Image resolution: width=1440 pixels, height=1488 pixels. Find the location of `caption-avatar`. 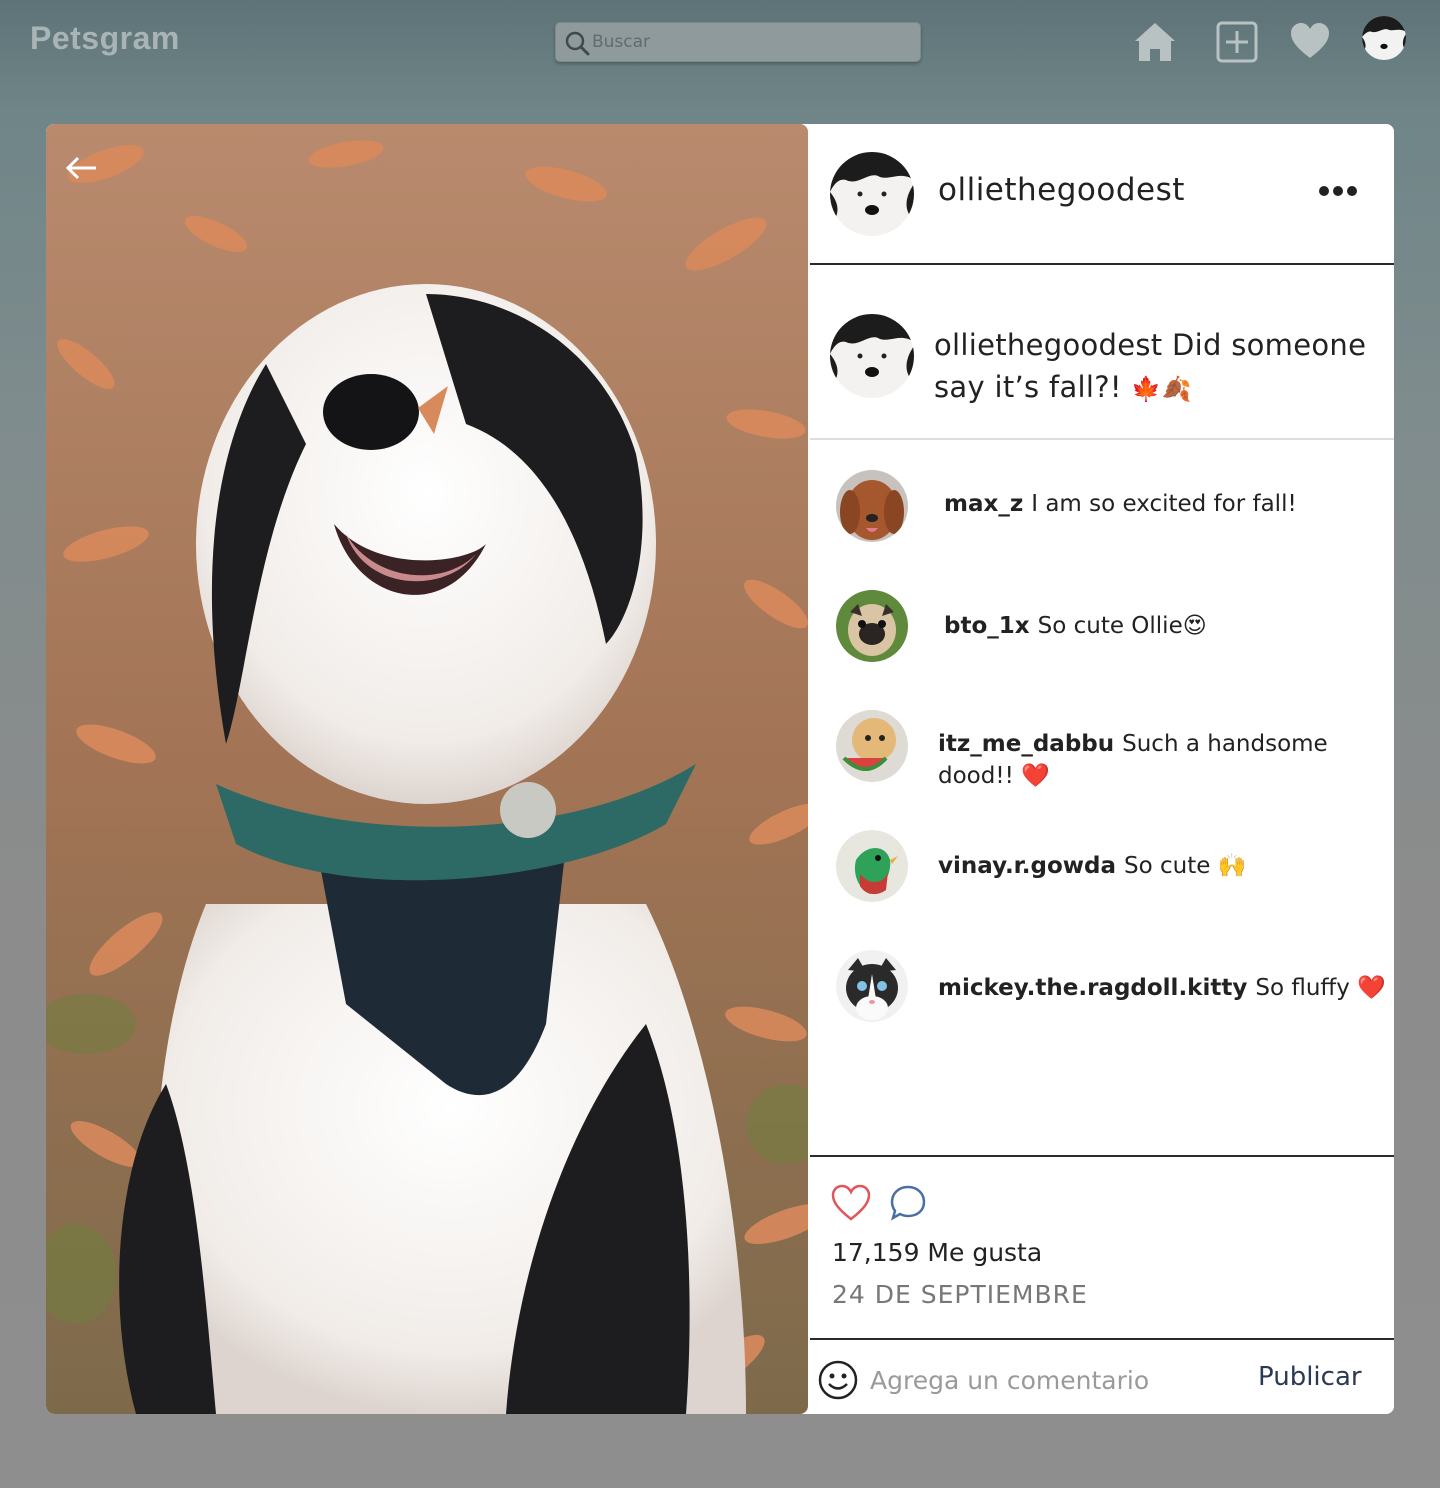

caption-avatar is located at coordinates (872, 356).